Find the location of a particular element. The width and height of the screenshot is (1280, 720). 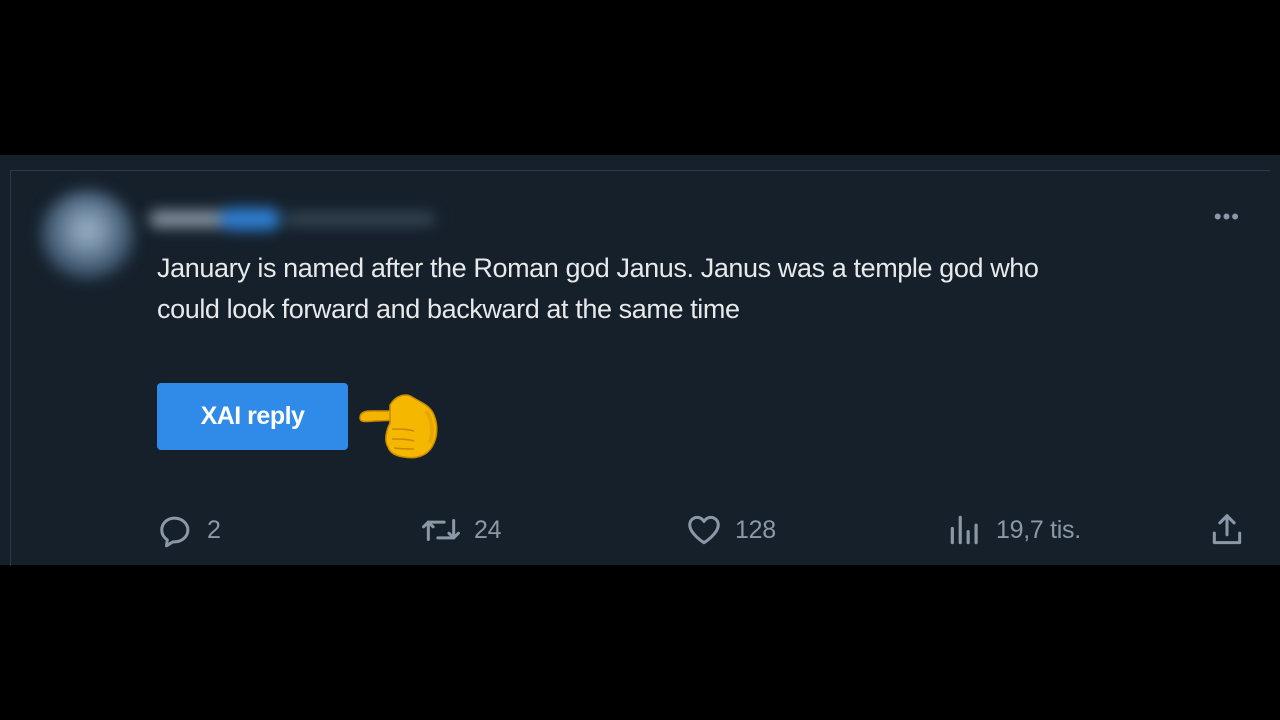

blurred-username is located at coordinates (300, 220).